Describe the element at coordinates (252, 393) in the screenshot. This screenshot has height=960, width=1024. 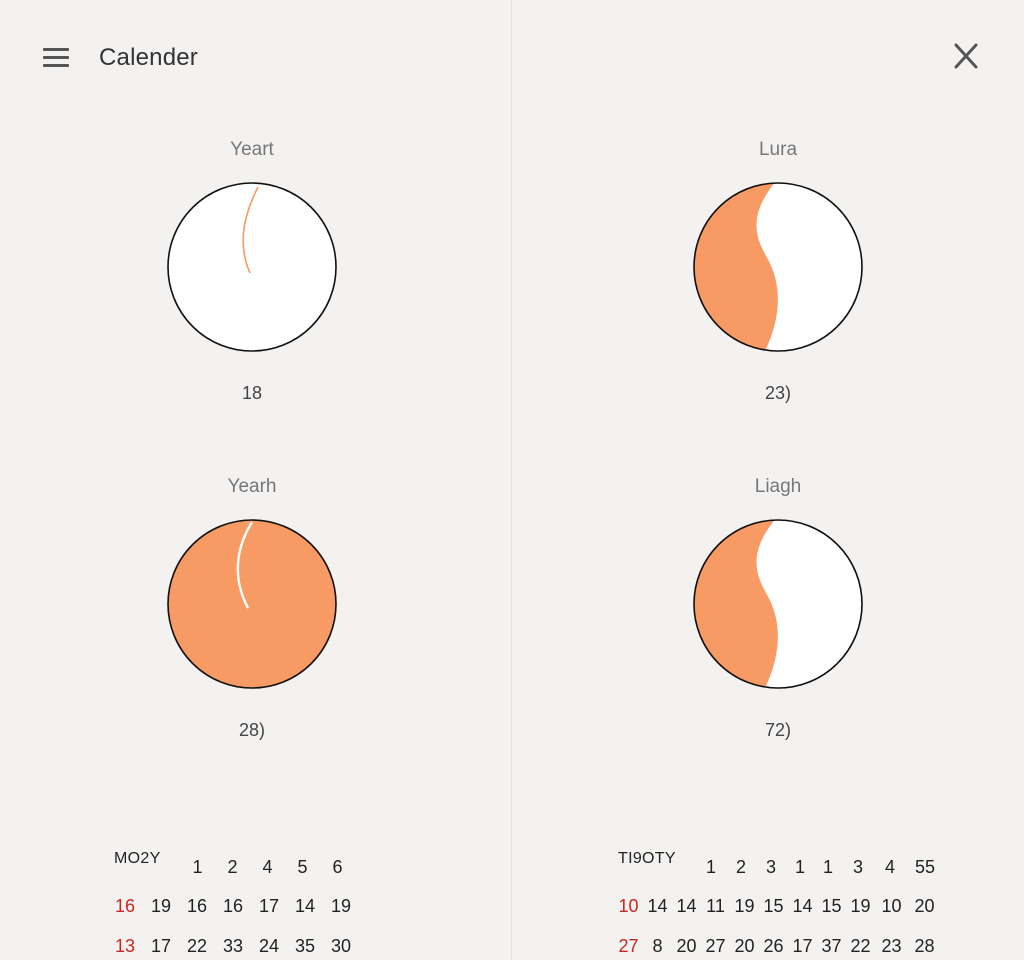
I see `card-value: 18` at that location.